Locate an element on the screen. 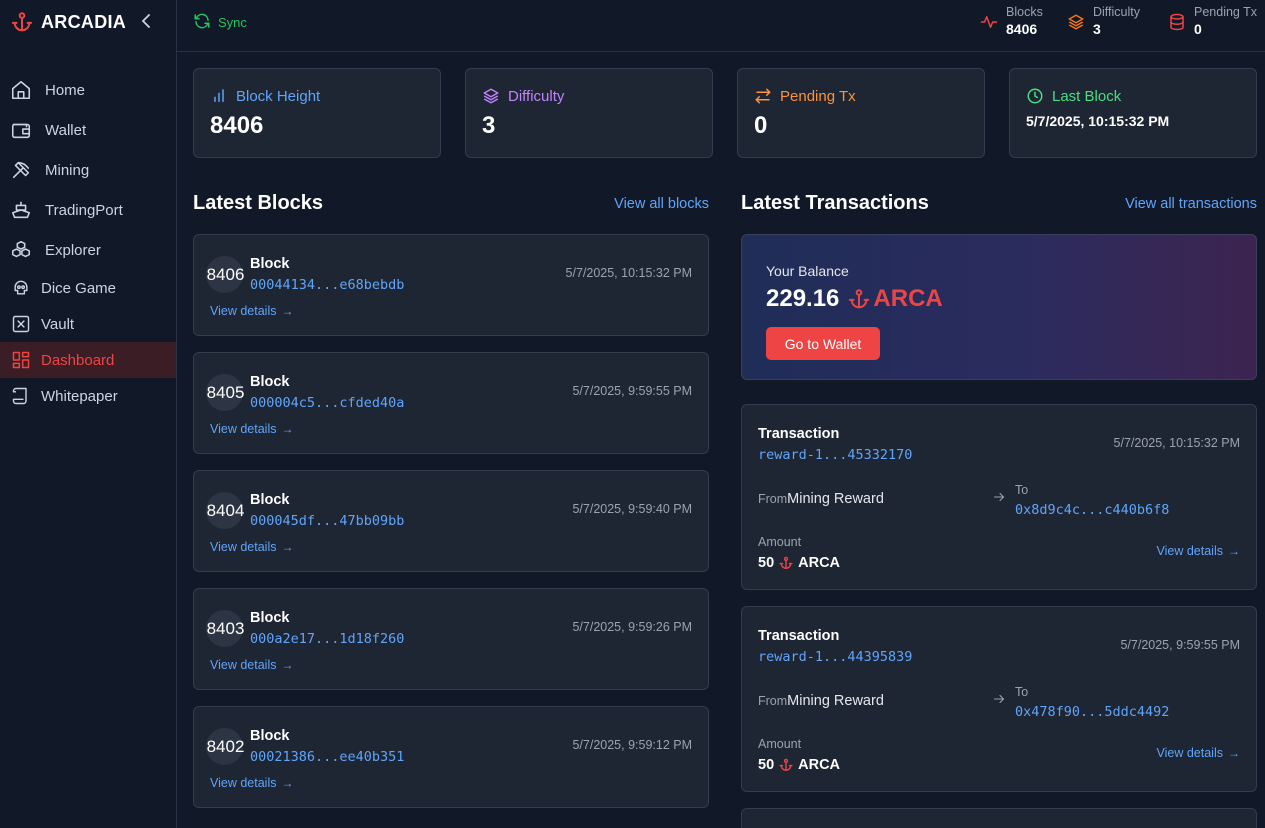 The width and height of the screenshot is (1265, 828). block-time: 5/7/2025, 9:59:40 PM is located at coordinates (632, 509).